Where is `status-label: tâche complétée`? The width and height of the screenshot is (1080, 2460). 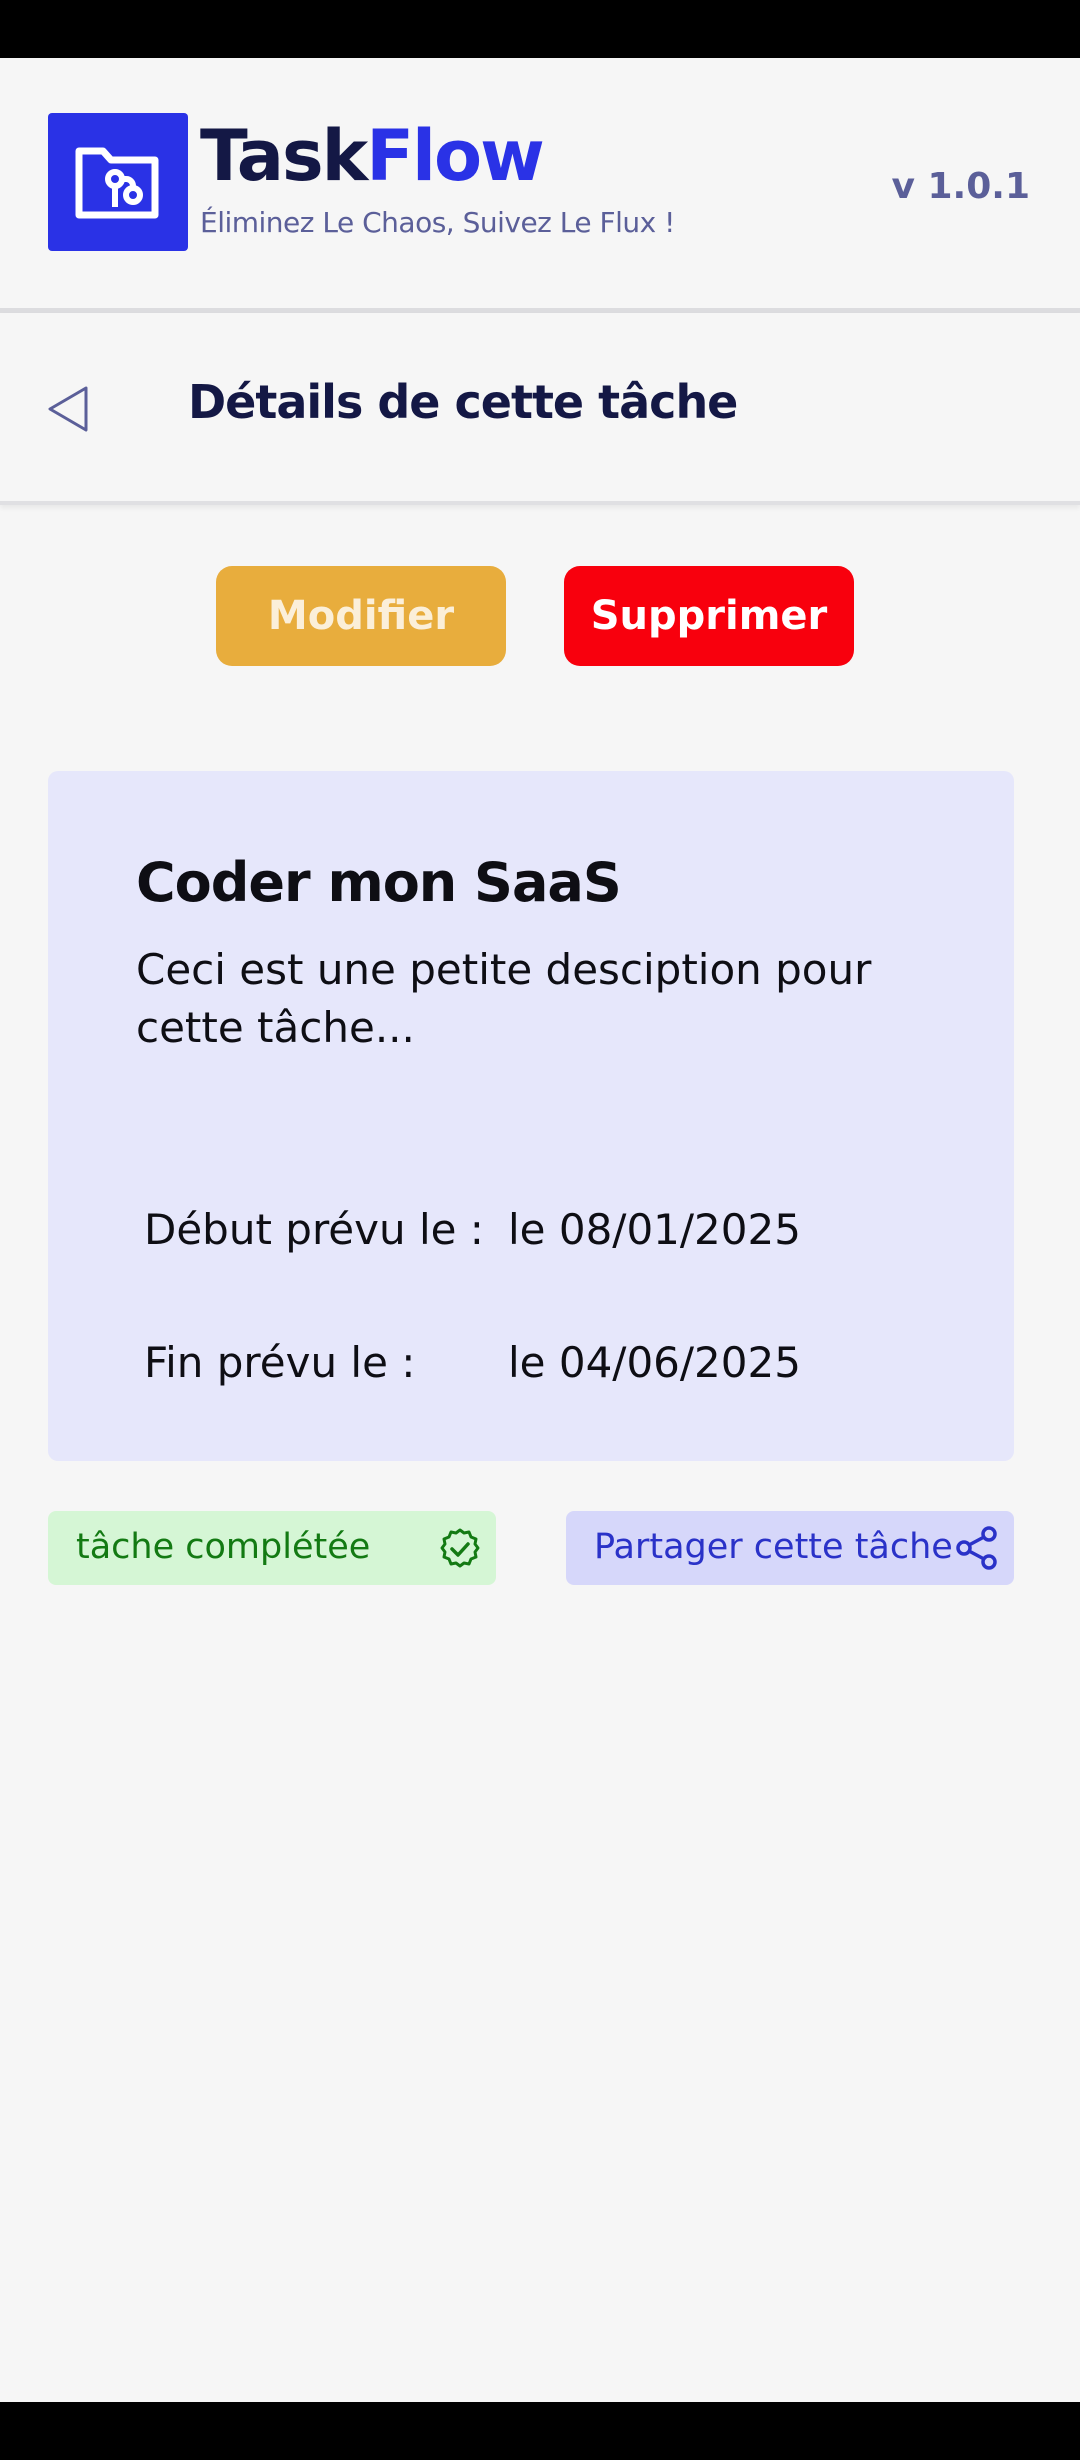 status-label: tâche complétée is located at coordinates (223, 1547).